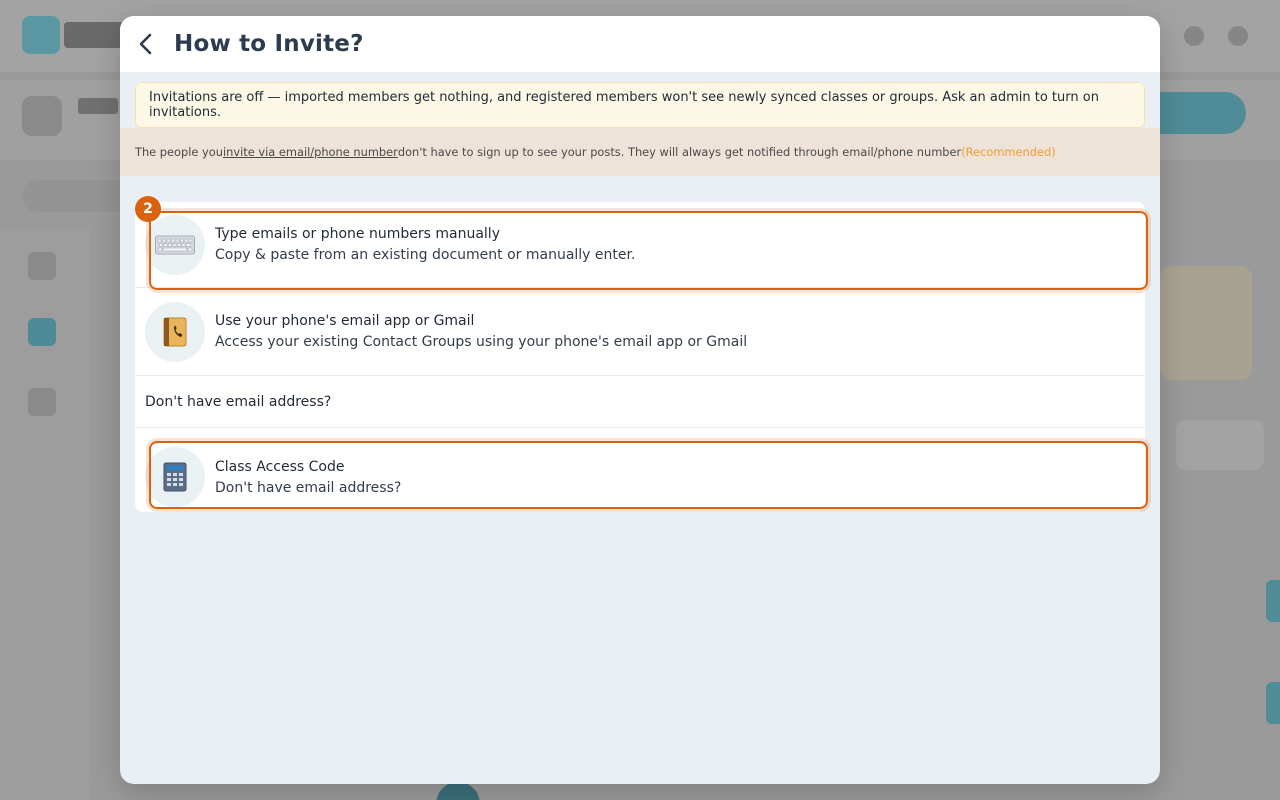  I want to click on option-title: Class Access Code, so click(280, 466).